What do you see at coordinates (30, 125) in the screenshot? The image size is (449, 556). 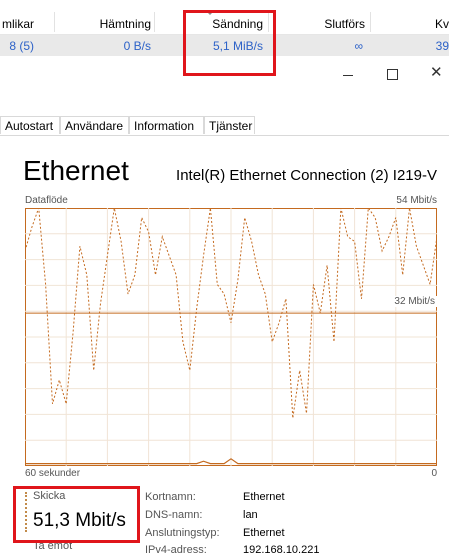 I see `tab-startup: Autostart` at bounding box center [30, 125].